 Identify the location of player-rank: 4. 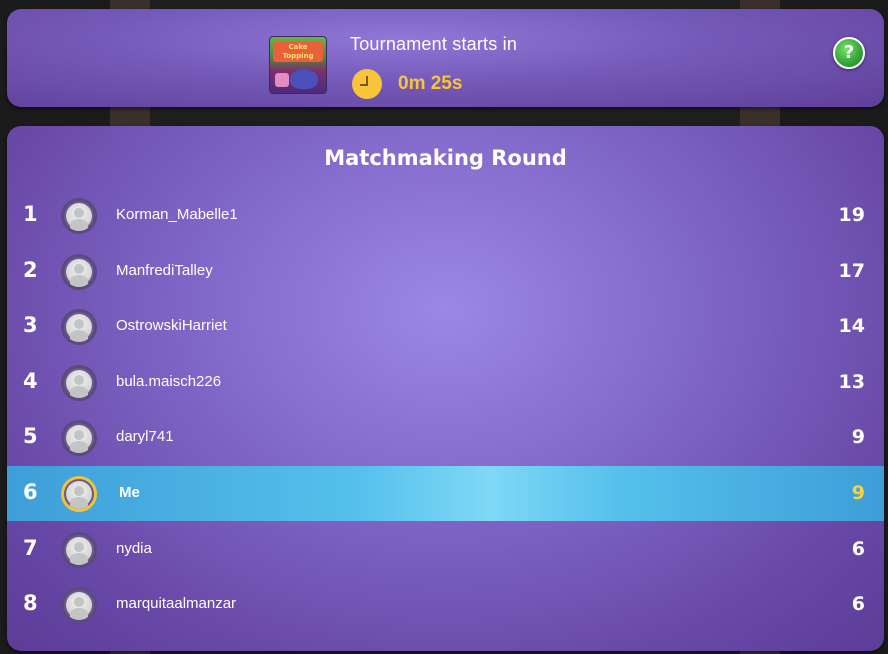
(30, 381).